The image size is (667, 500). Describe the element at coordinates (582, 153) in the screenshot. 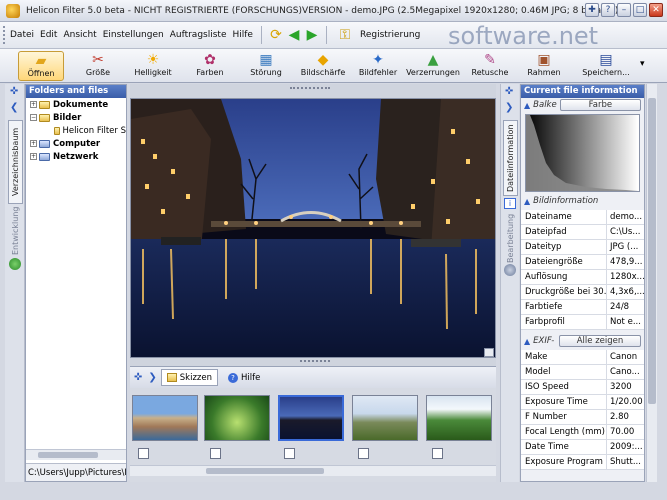

I see `histogram-graph` at that location.